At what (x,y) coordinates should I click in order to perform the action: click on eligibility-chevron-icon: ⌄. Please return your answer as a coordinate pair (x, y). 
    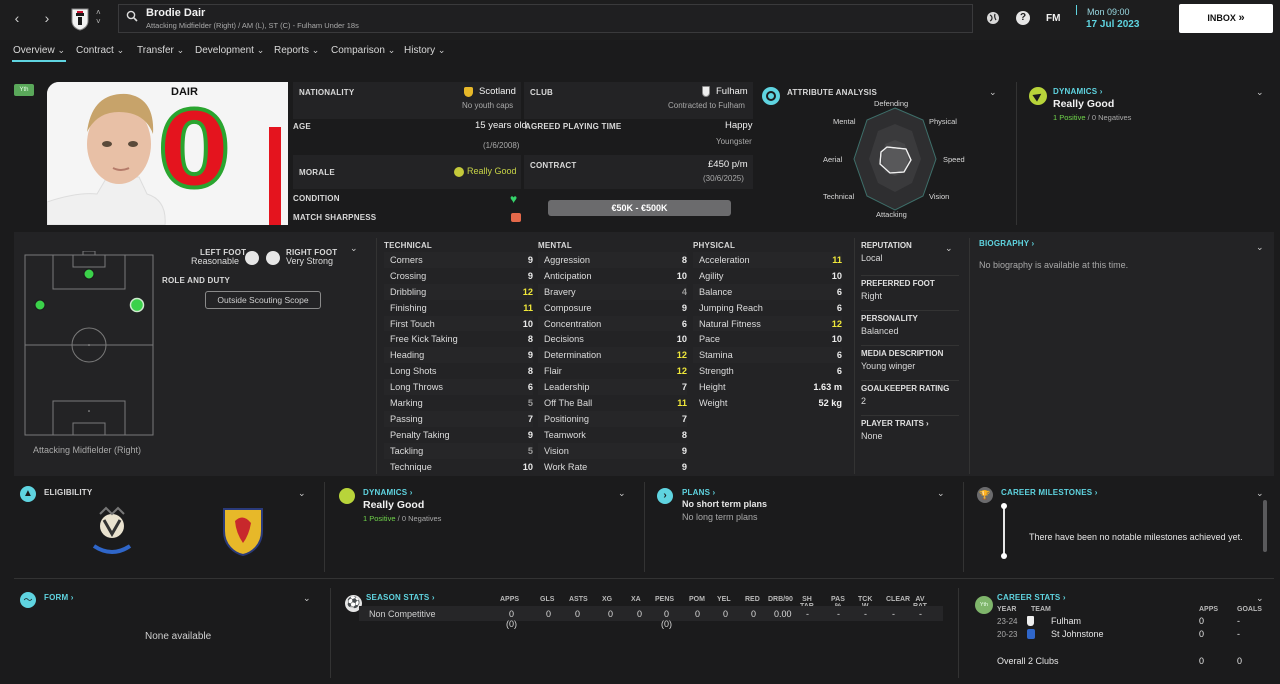
    Looking at the image, I should click on (302, 493).